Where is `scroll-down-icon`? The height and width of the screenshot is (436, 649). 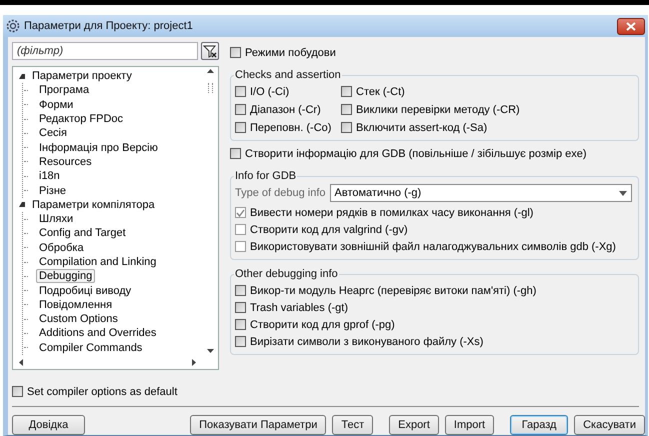
scroll-down-icon is located at coordinates (210, 351).